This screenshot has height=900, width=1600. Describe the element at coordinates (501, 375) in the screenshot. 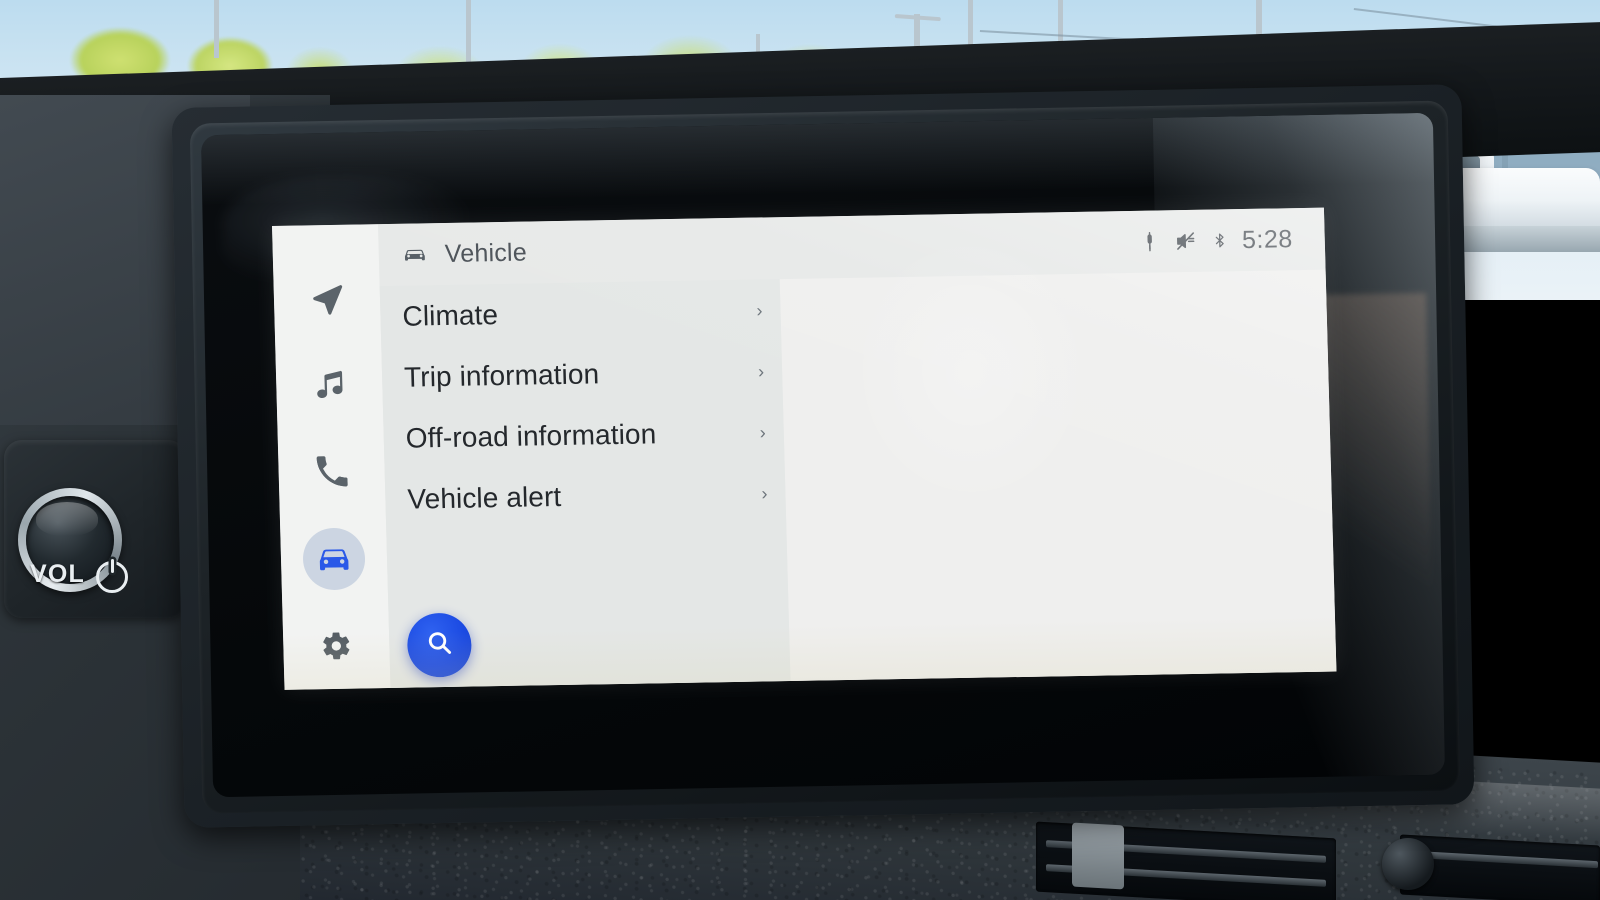

I see `menu-item-label: Trip information` at that location.